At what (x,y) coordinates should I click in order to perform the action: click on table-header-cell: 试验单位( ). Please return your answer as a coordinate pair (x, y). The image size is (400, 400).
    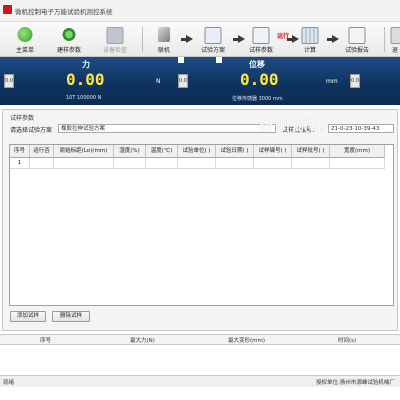
    Looking at the image, I should click on (197, 151).